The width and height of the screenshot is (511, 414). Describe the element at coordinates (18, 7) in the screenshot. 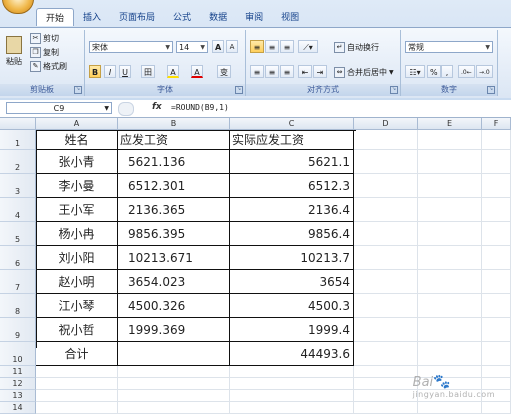

I see `office-button` at that location.